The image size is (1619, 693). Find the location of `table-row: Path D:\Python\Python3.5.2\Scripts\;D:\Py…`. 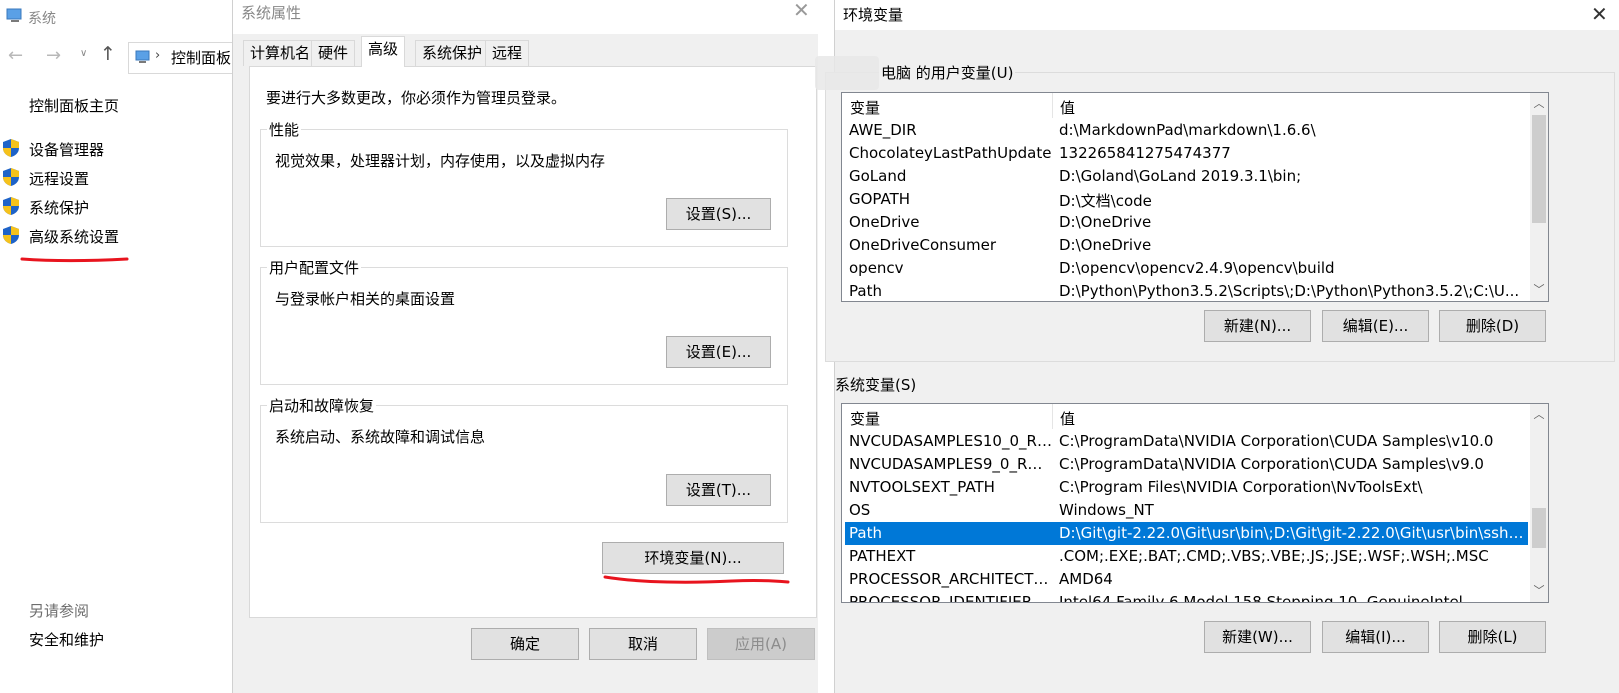

table-row: Path D:\Python\Python3.5.2\Scripts\;D:\Py… is located at coordinates (1186, 290).